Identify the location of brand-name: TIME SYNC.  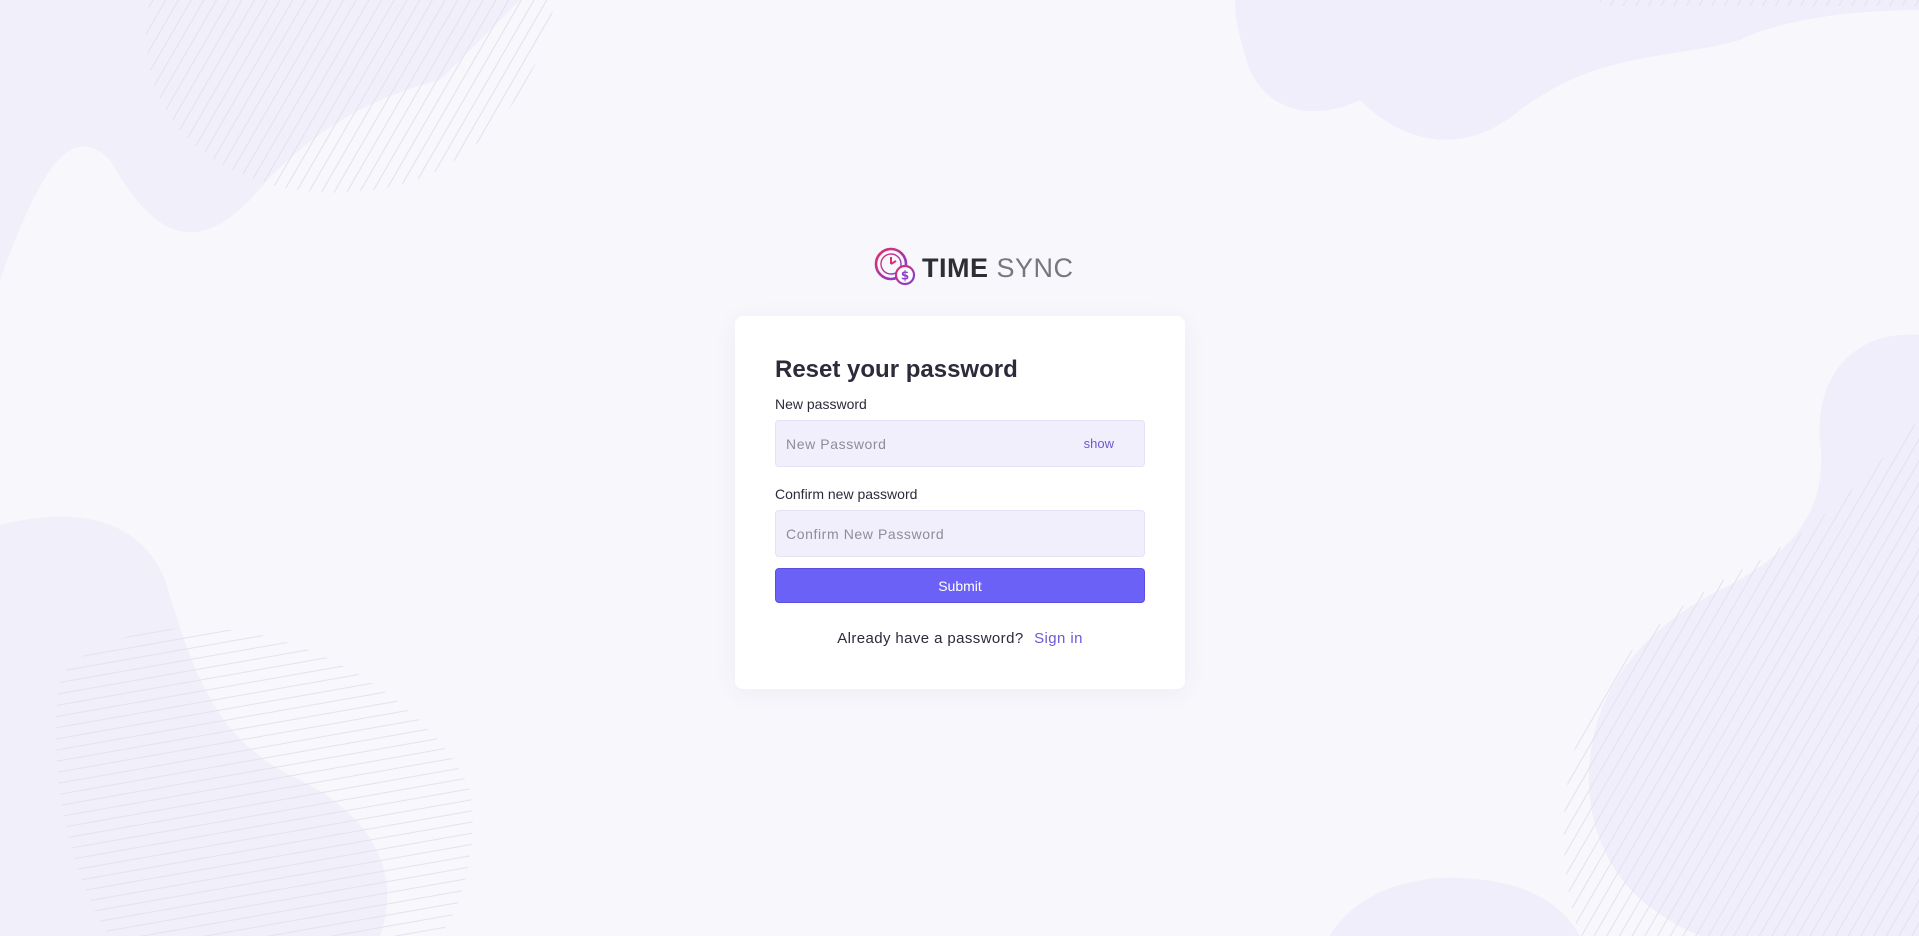
(998, 268).